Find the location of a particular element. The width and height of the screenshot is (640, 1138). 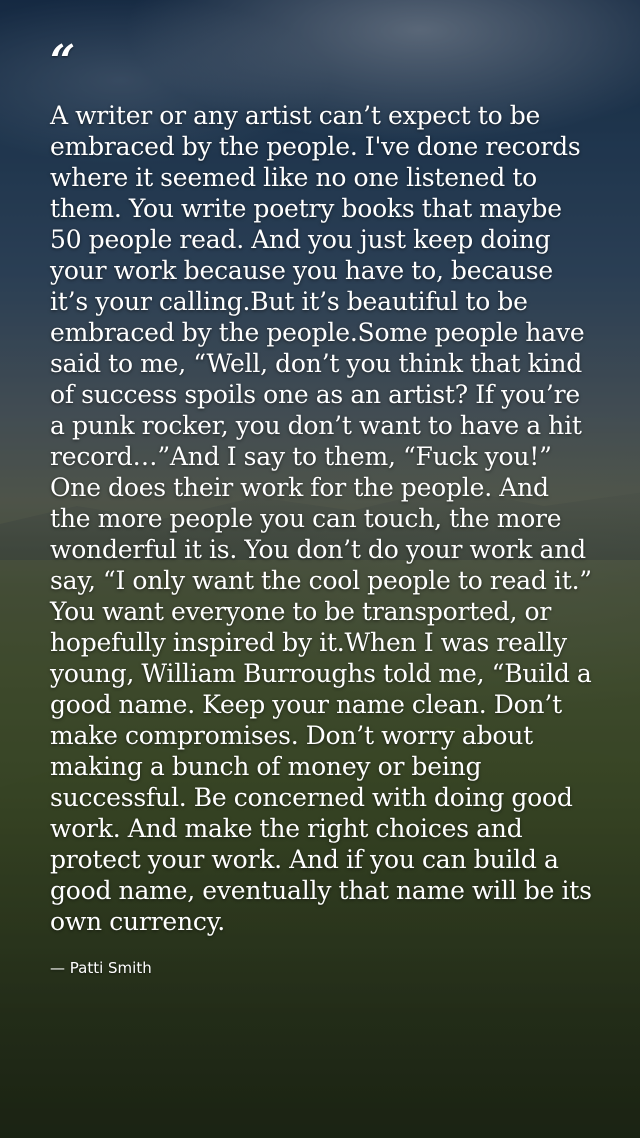

quote-mark-icon: “ is located at coordinates (63, 61).